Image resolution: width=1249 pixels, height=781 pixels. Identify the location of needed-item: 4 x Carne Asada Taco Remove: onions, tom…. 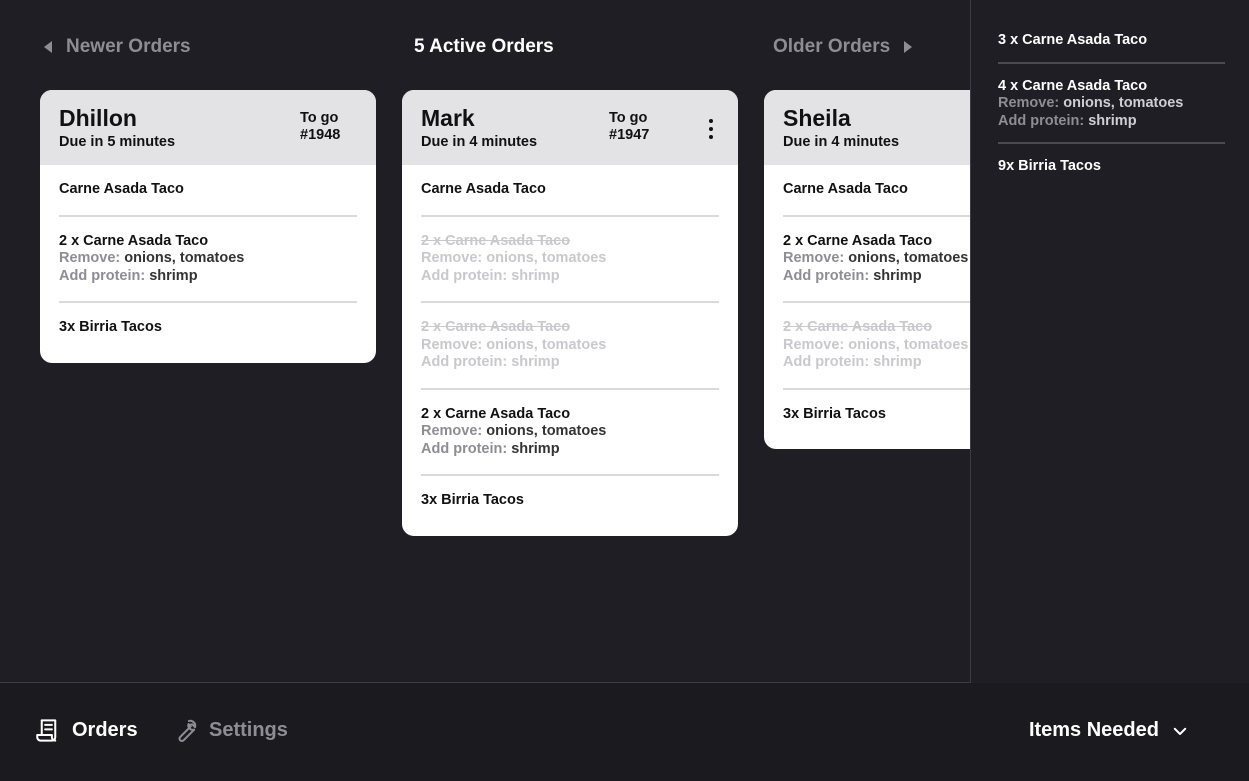
(1111, 104).